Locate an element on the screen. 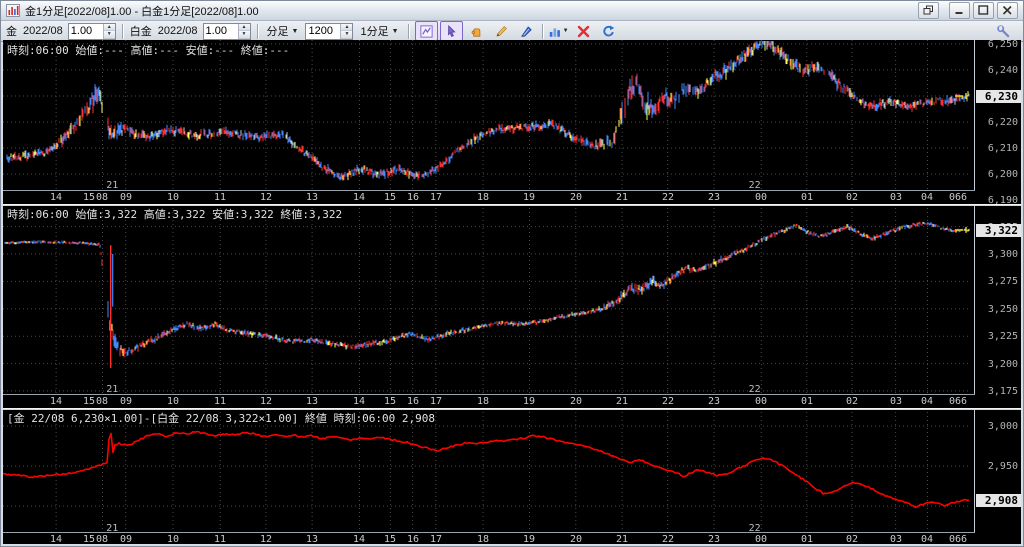 The width and height of the screenshot is (1024, 547). bar-count-input is located at coordinates (323, 31).